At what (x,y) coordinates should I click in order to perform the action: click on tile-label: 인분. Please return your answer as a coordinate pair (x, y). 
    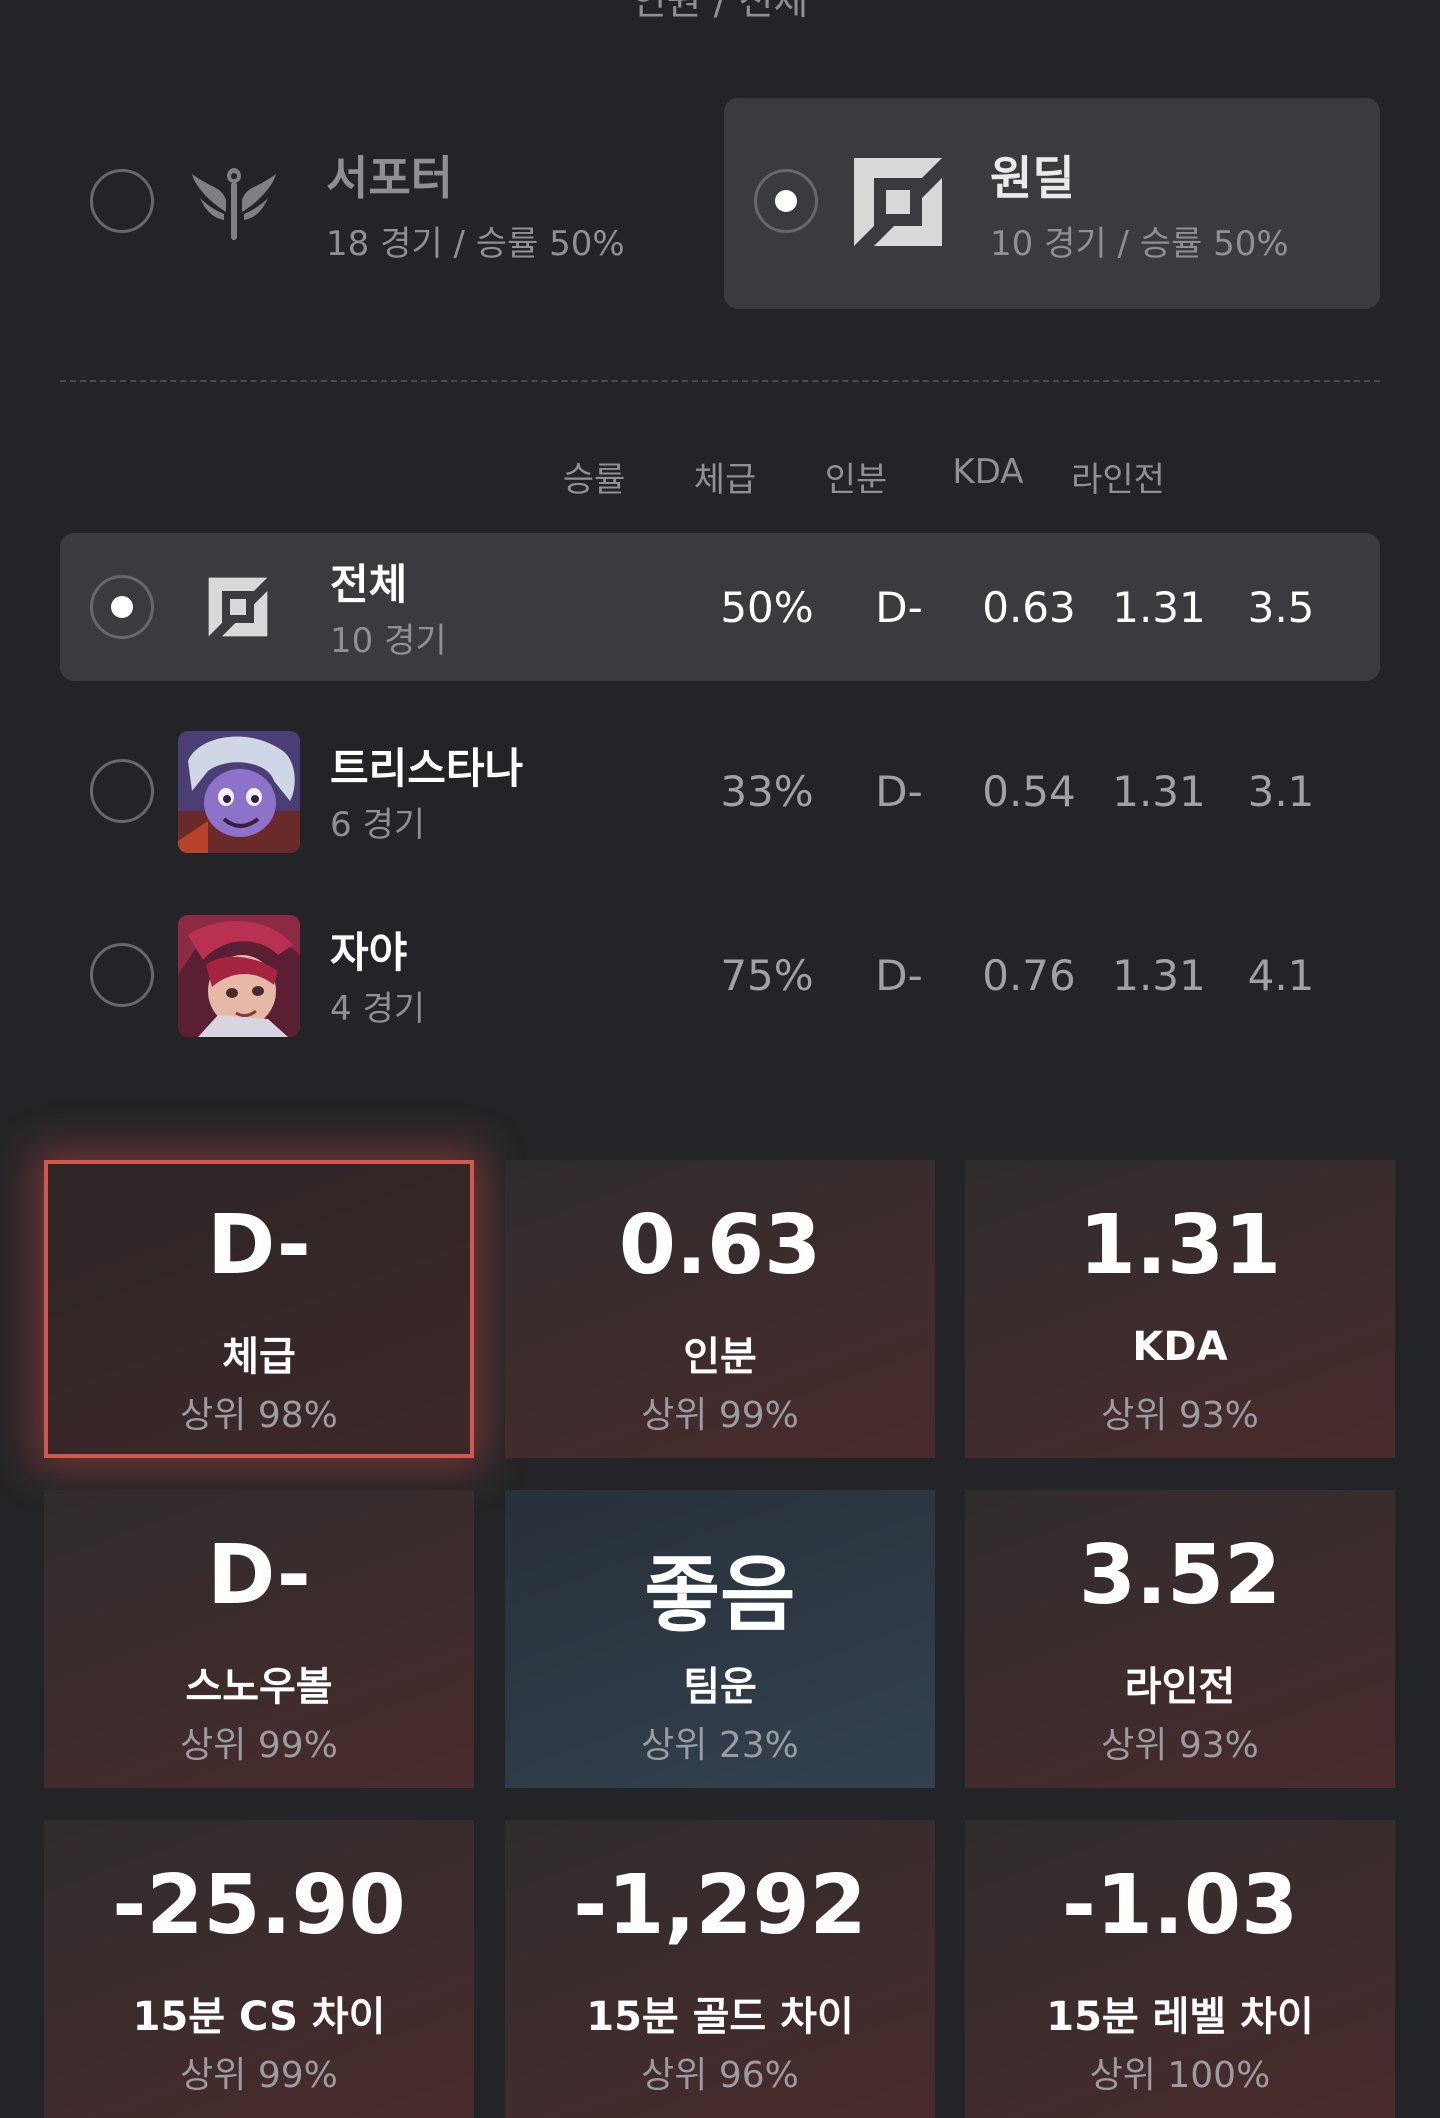
    Looking at the image, I should click on (720, 1357).